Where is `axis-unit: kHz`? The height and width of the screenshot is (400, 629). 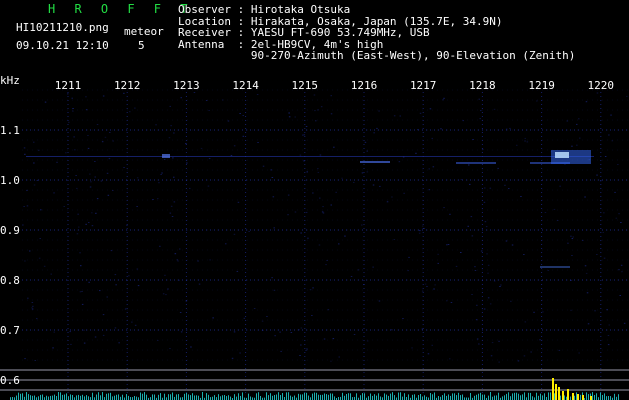
axis-unit: kHz is located at coordinates (10, 81).